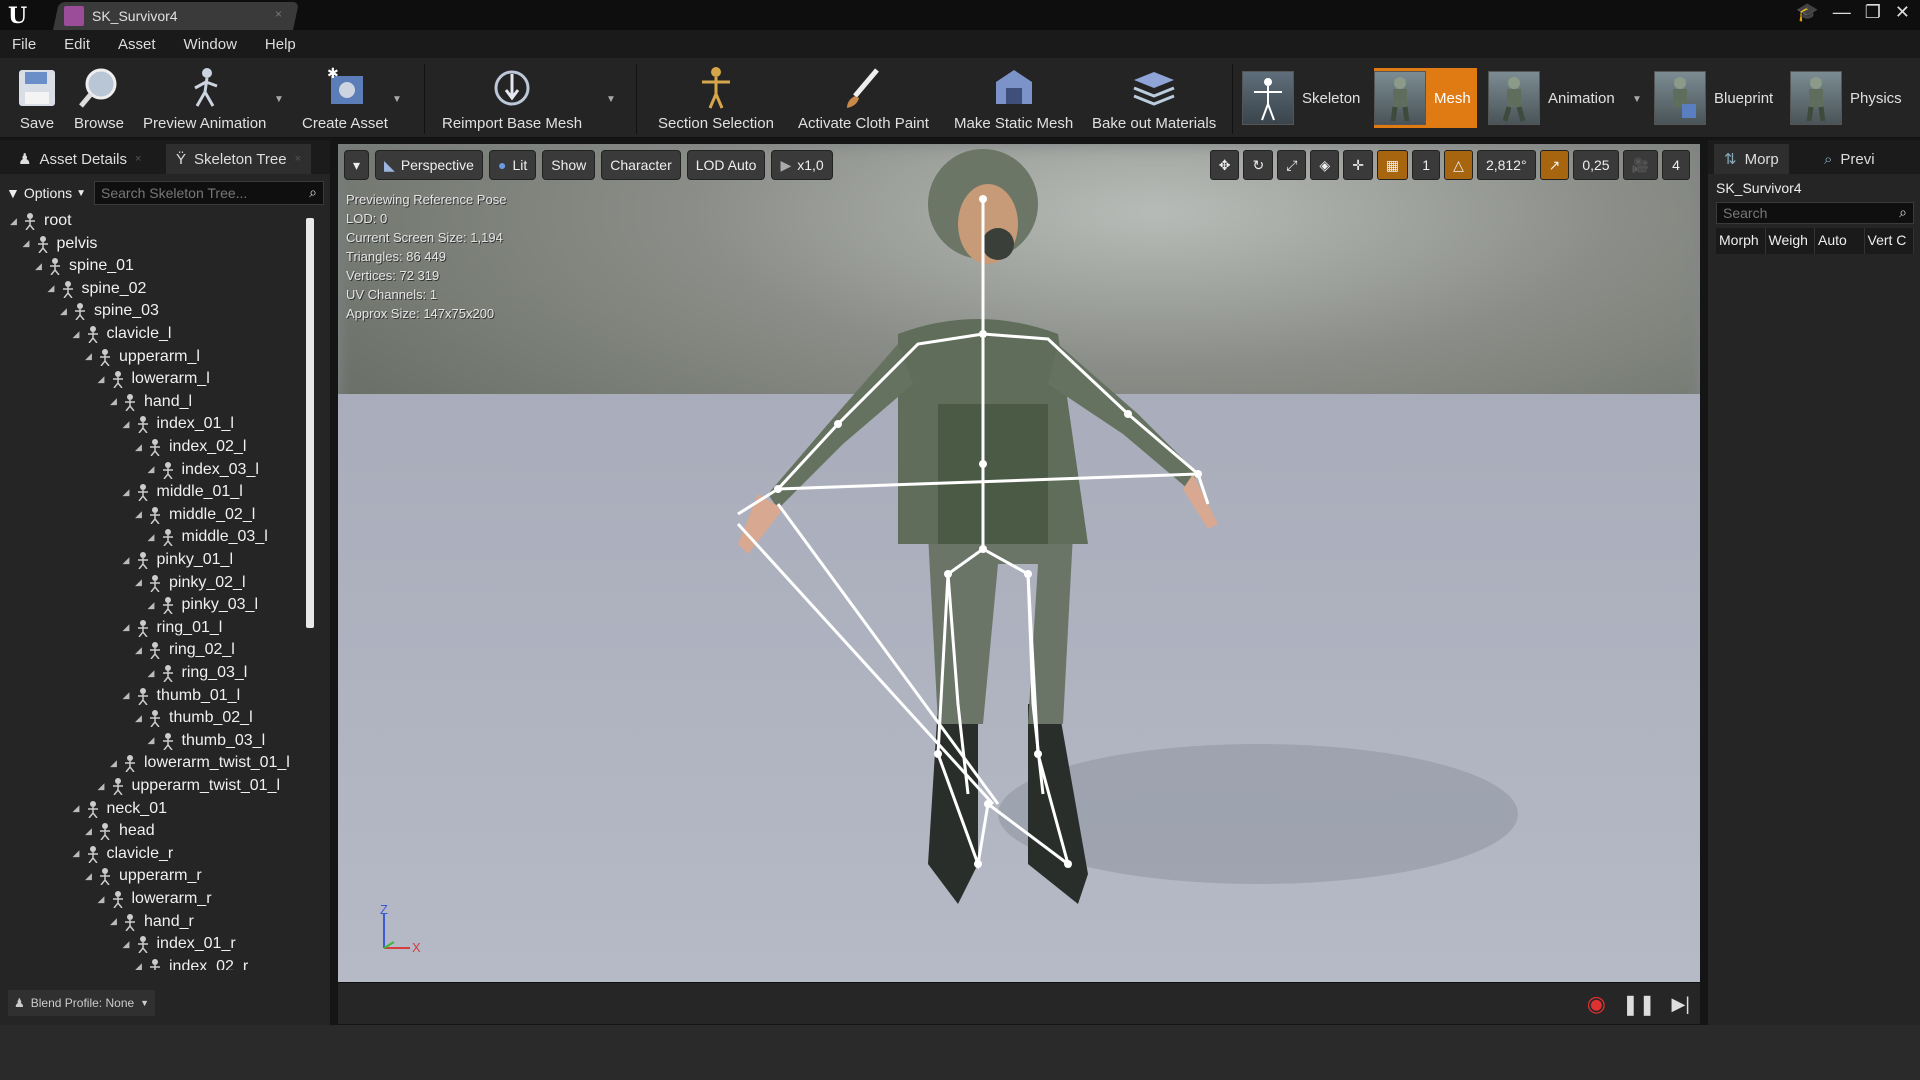 This screenshot has height=1080, width=1920. What do you see at coordinates (1258, 165) in the screenshot?
I see `rotate-mode-icon: ↻` at bounding box center [1258, 165].